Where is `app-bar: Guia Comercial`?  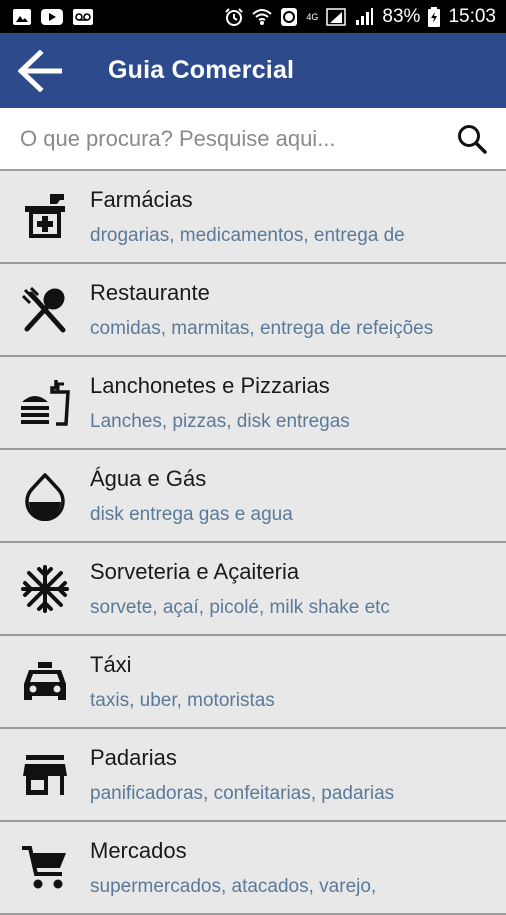 app-bar: Guia Comercial is located at coordinates (253, 70).